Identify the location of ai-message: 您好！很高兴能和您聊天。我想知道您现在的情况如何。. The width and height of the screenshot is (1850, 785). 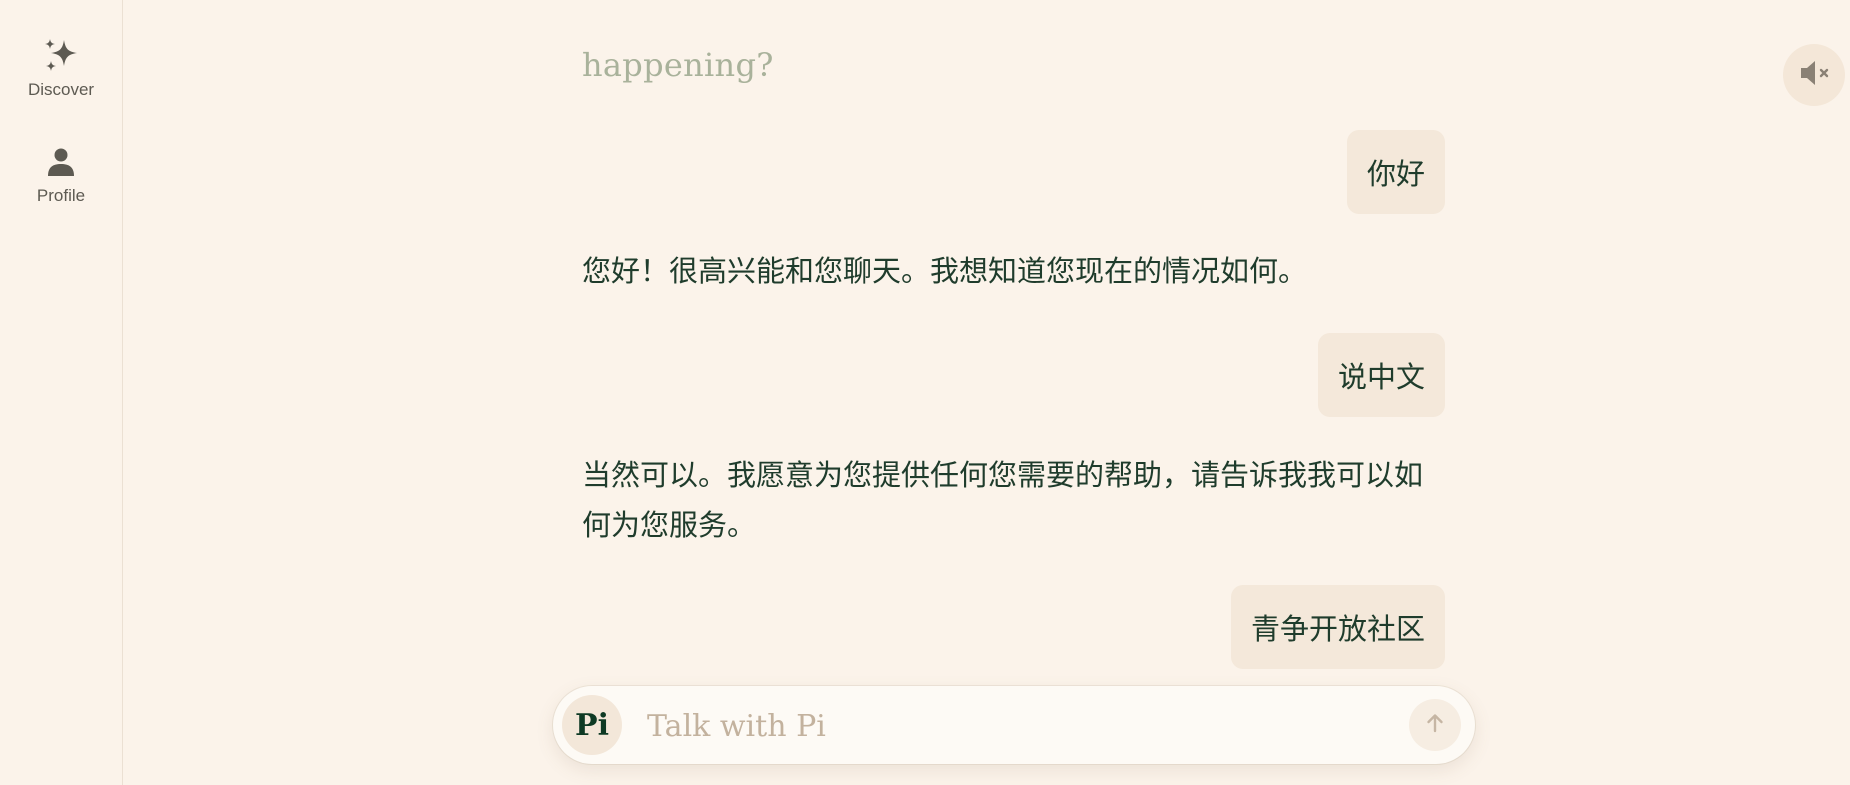
(945, 271).